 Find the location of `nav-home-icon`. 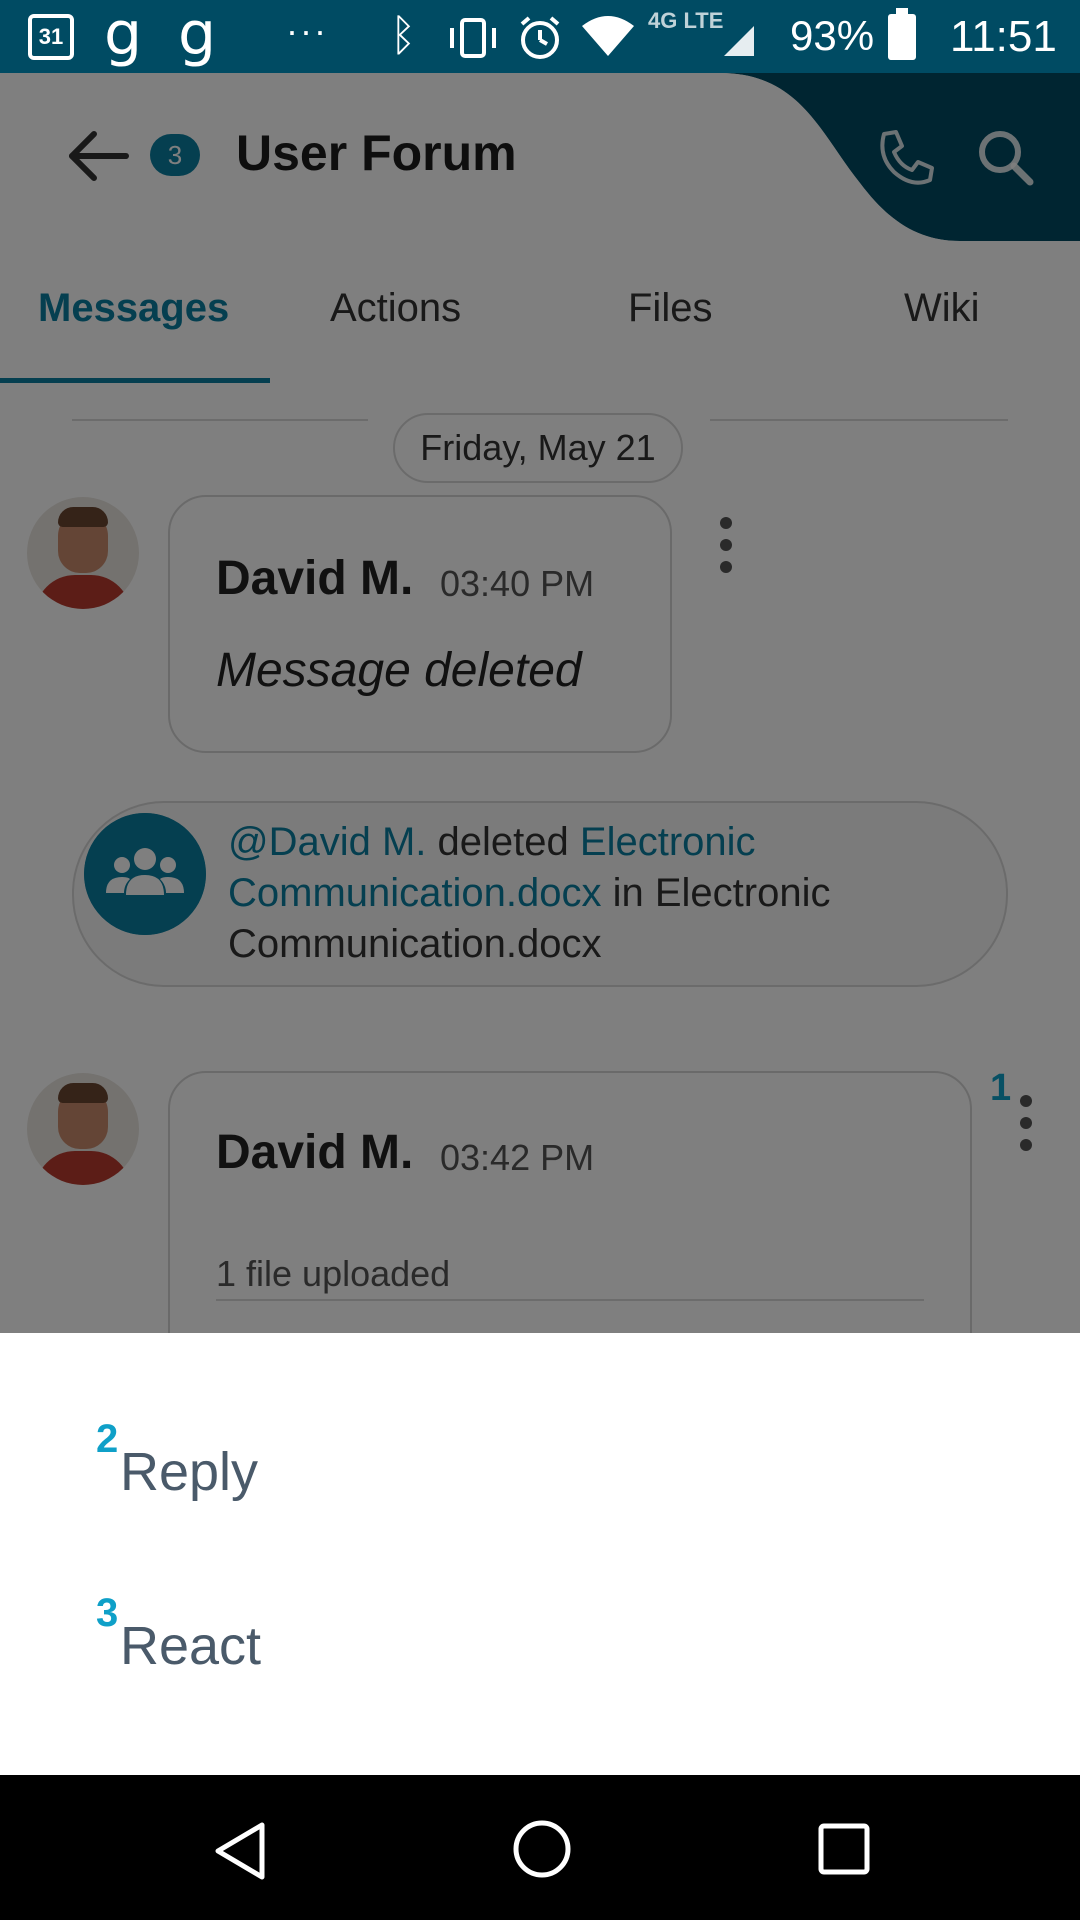

nav-home-icon is located at coordinates (542, 1849).